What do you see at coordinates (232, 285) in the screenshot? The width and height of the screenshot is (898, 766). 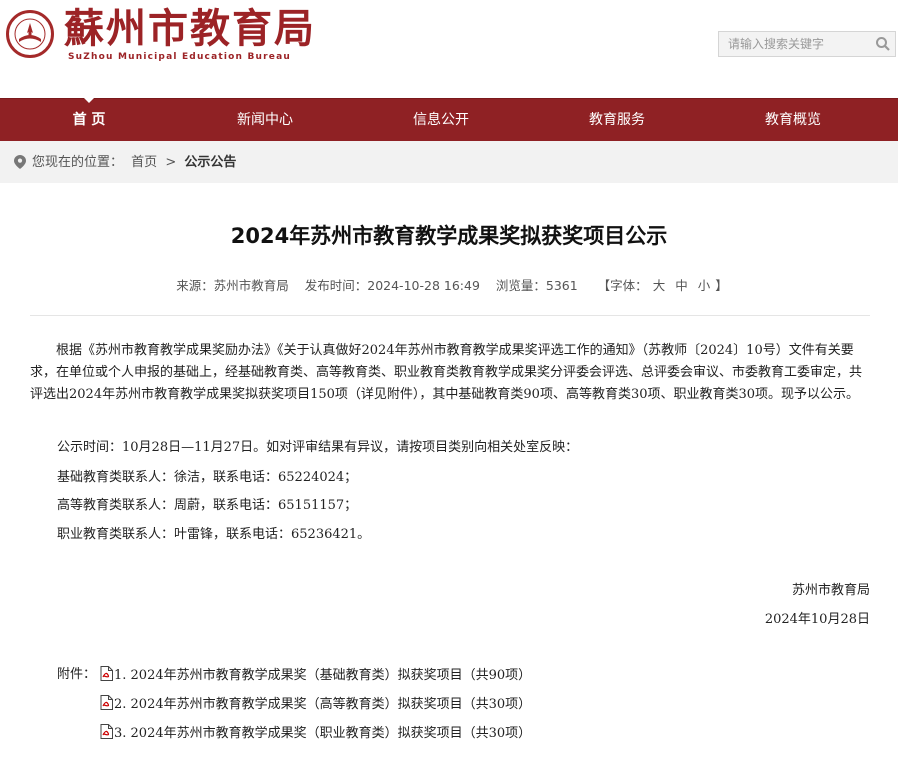 I see `article-source: 来源：苏州市教育局` at bounding box center [232, 285].